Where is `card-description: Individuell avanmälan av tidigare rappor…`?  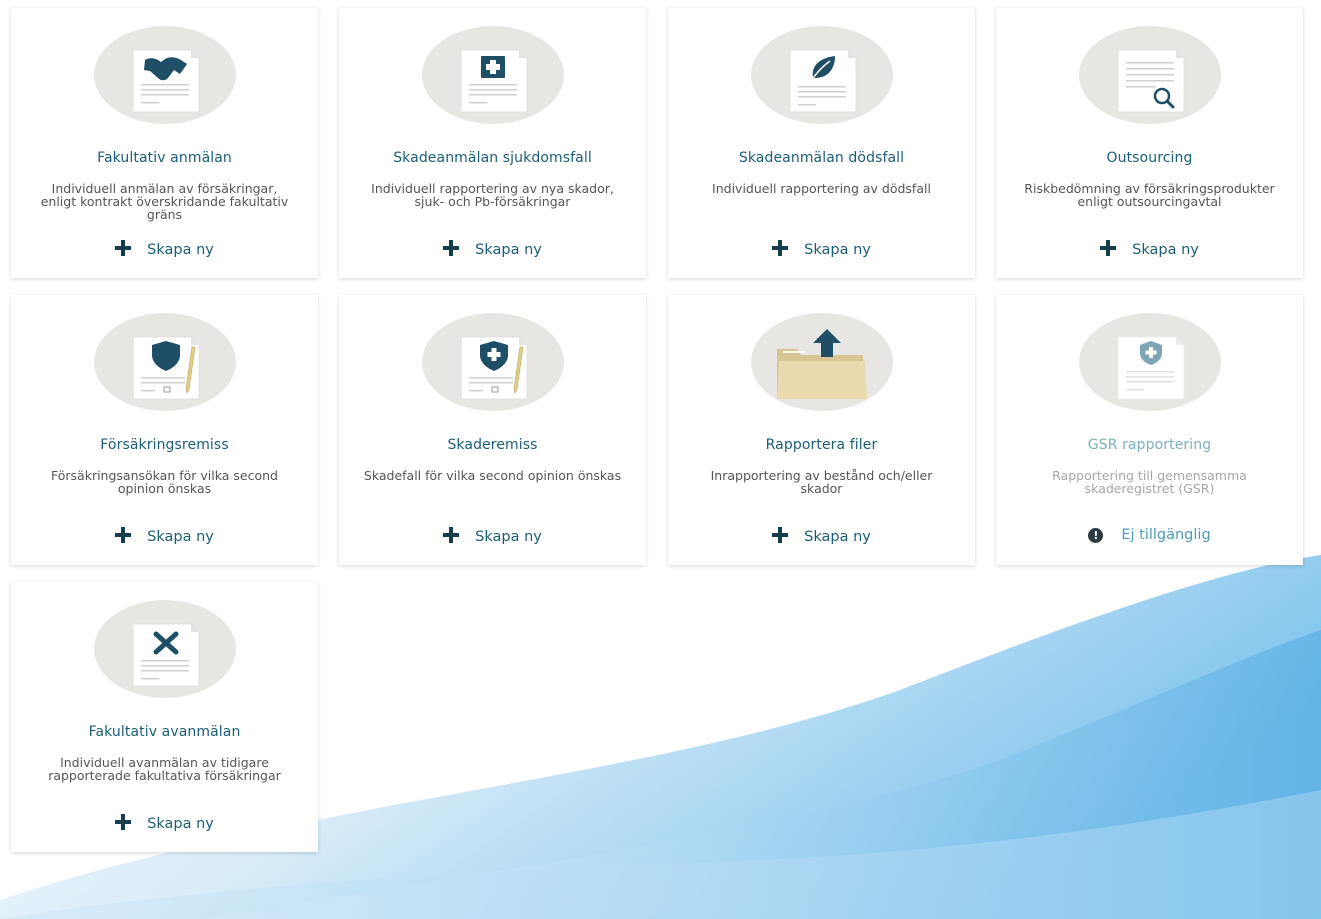 card-description: Individuell avanmälan av tidigare rappor… is located at coordinates (164, 769).